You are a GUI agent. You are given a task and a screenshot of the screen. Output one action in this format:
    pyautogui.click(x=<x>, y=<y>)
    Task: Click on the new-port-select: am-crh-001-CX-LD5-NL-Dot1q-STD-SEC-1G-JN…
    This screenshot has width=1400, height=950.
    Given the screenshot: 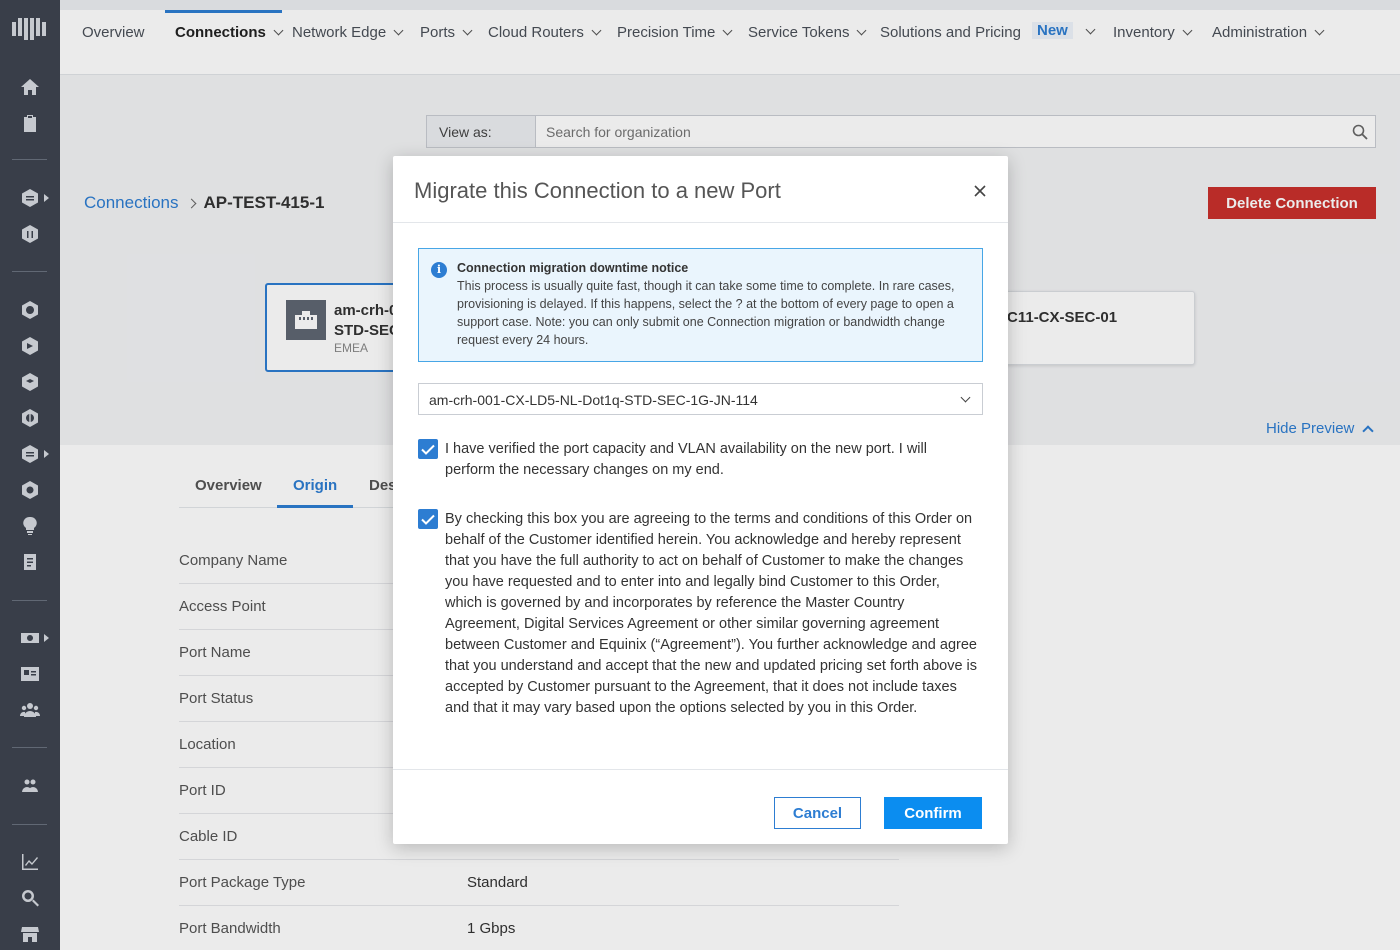 What is the action you would take?
    pyautogui.click(x=700, y=399)
    